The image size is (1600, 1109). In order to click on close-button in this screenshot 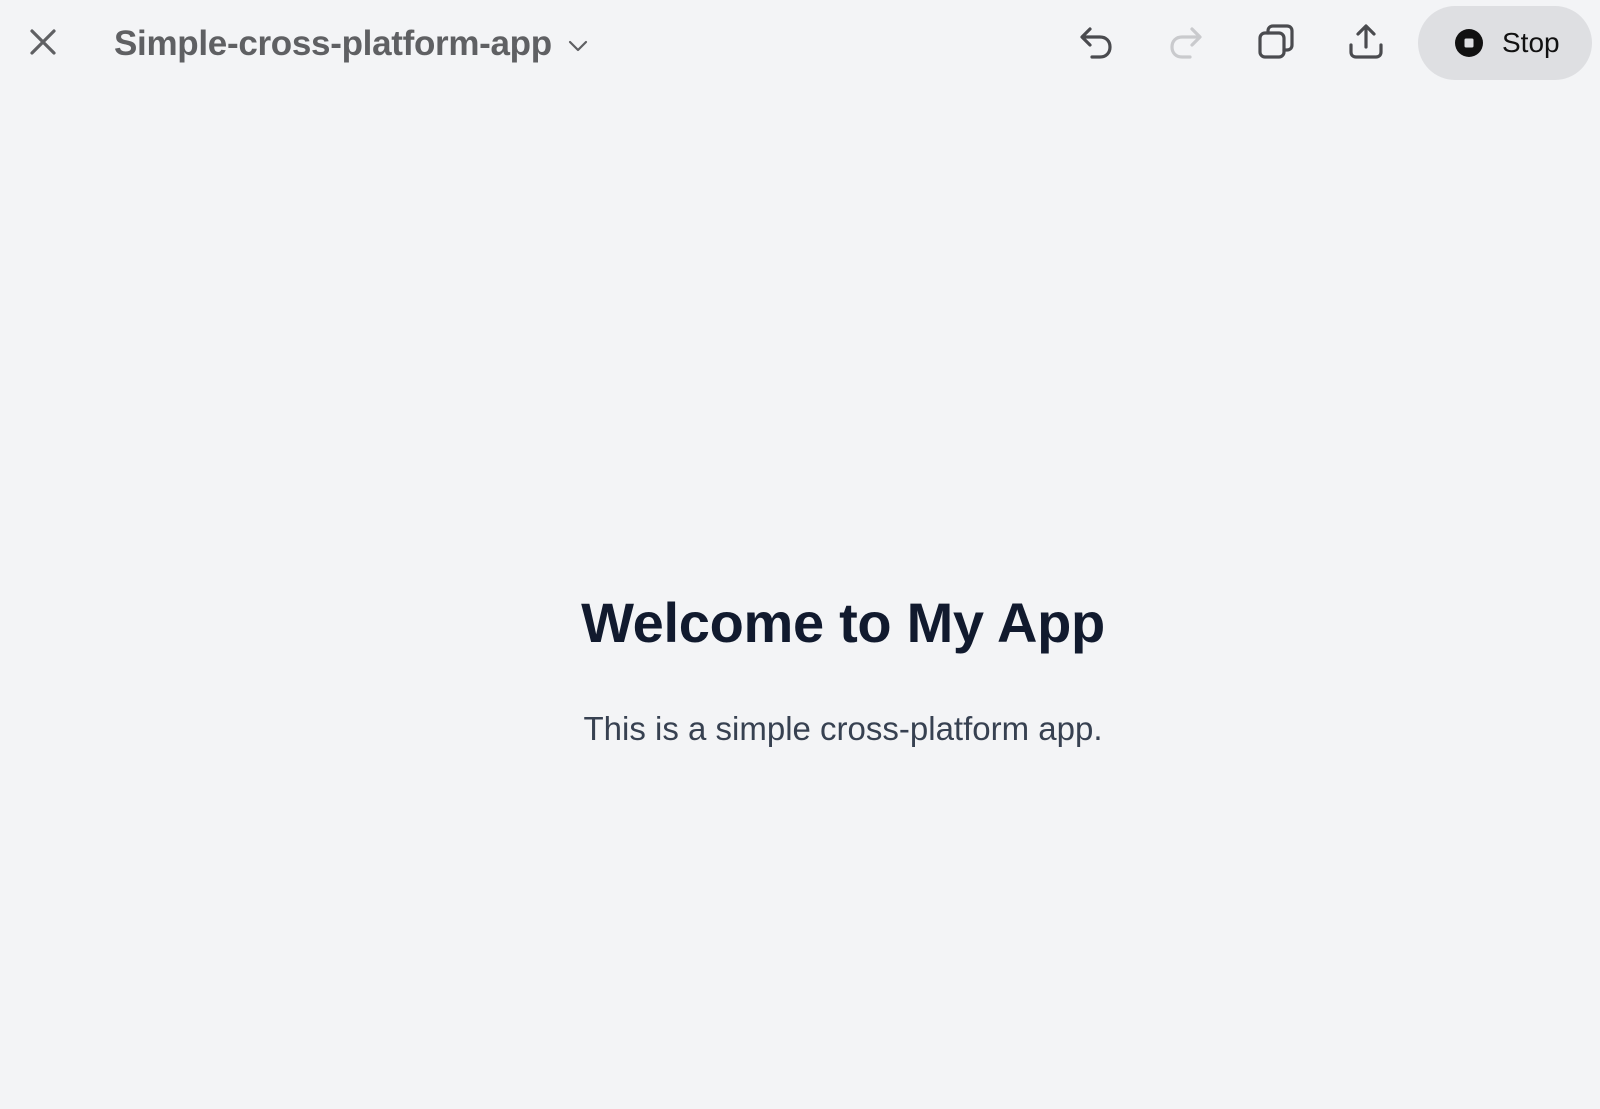, I will do `click(43, 44)`.